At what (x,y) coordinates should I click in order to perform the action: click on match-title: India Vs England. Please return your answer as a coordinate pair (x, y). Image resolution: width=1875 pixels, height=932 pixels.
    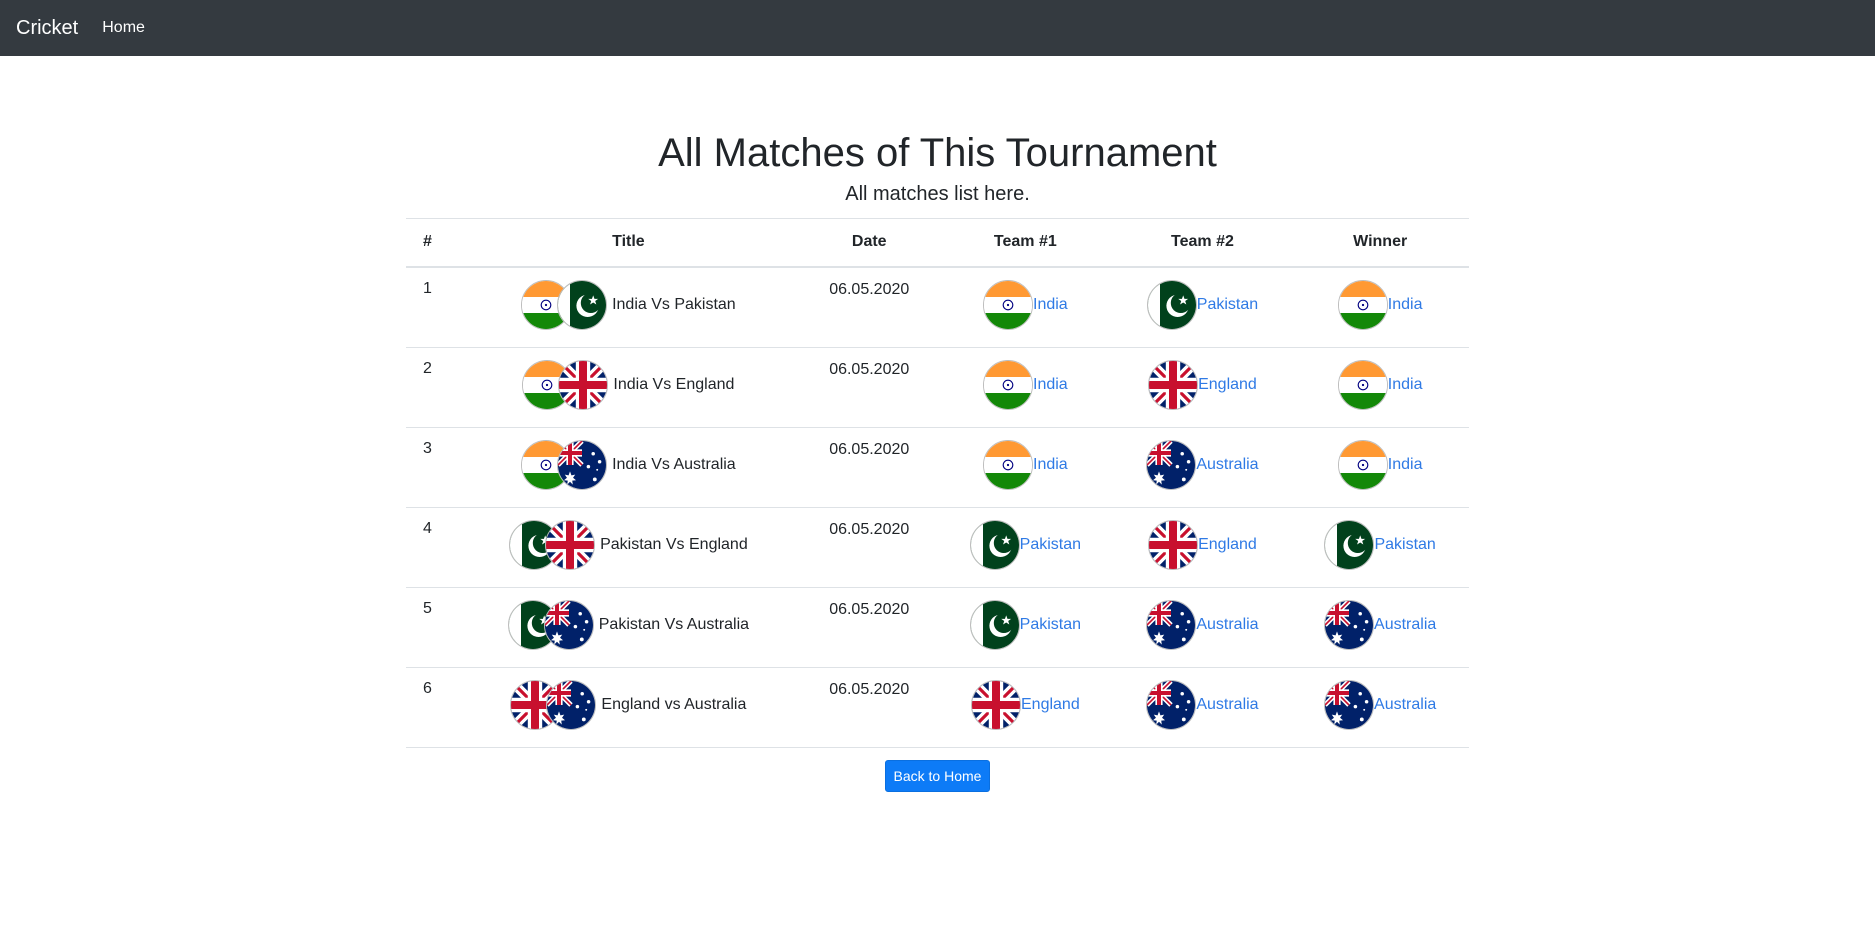
    Looking at the image, I should click on (674, 384).